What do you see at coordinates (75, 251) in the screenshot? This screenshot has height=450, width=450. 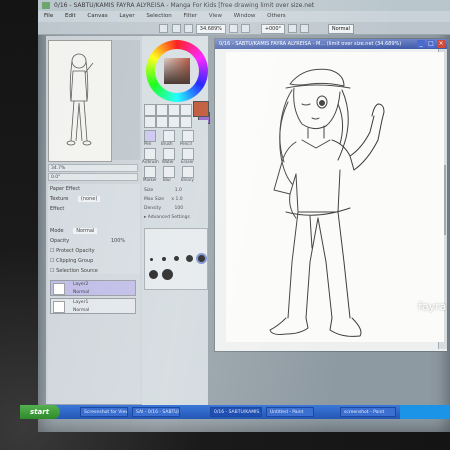 I see `protect-opacity-label: Protect Opacity` at bounding box center [75, 251].